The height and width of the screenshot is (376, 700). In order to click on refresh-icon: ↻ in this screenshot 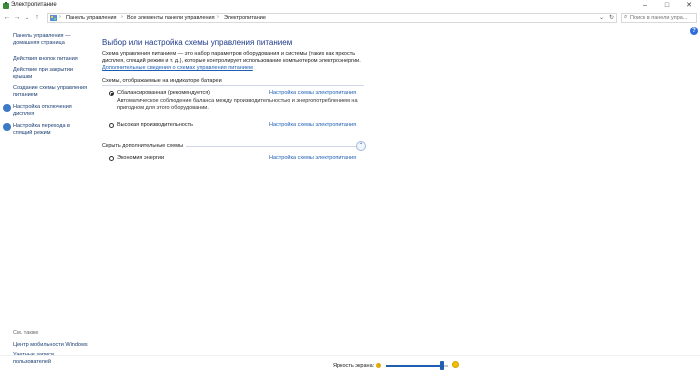, I will do `click(611, 17)`.